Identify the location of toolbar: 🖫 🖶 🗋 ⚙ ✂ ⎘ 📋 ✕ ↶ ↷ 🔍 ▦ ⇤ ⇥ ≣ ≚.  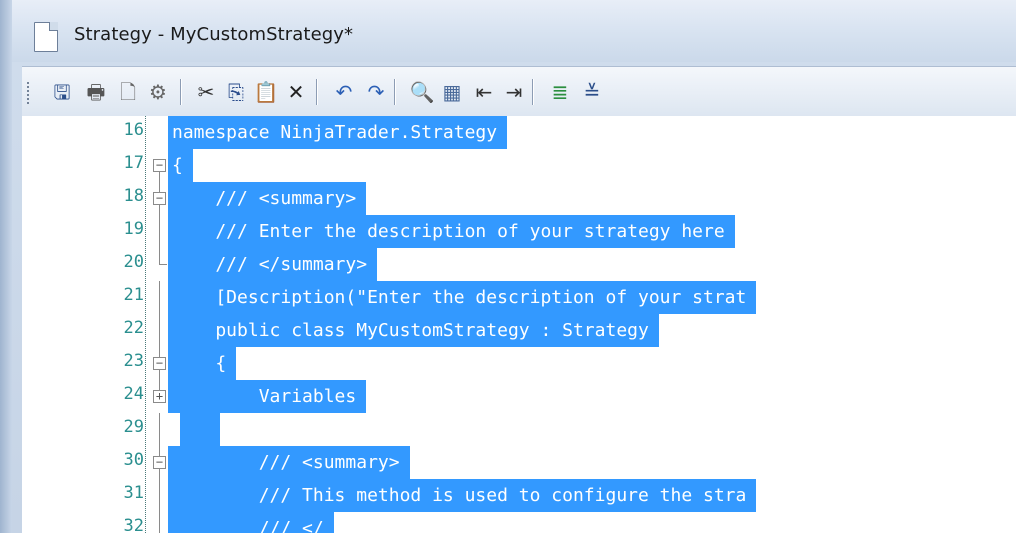
(519, 91).